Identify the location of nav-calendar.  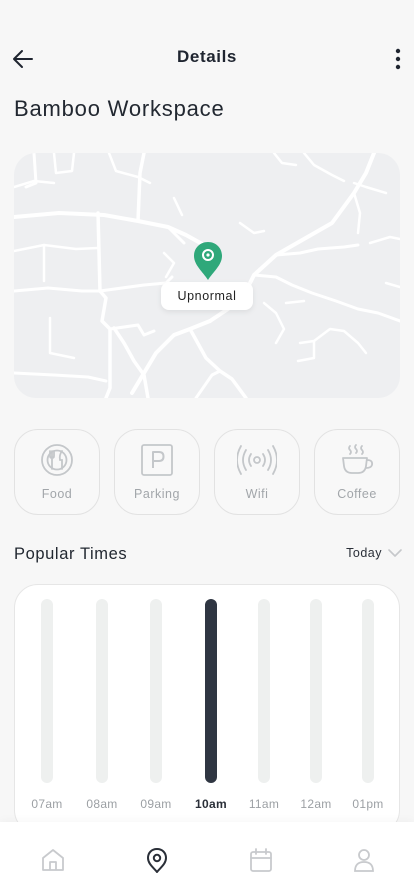
(261, 860).